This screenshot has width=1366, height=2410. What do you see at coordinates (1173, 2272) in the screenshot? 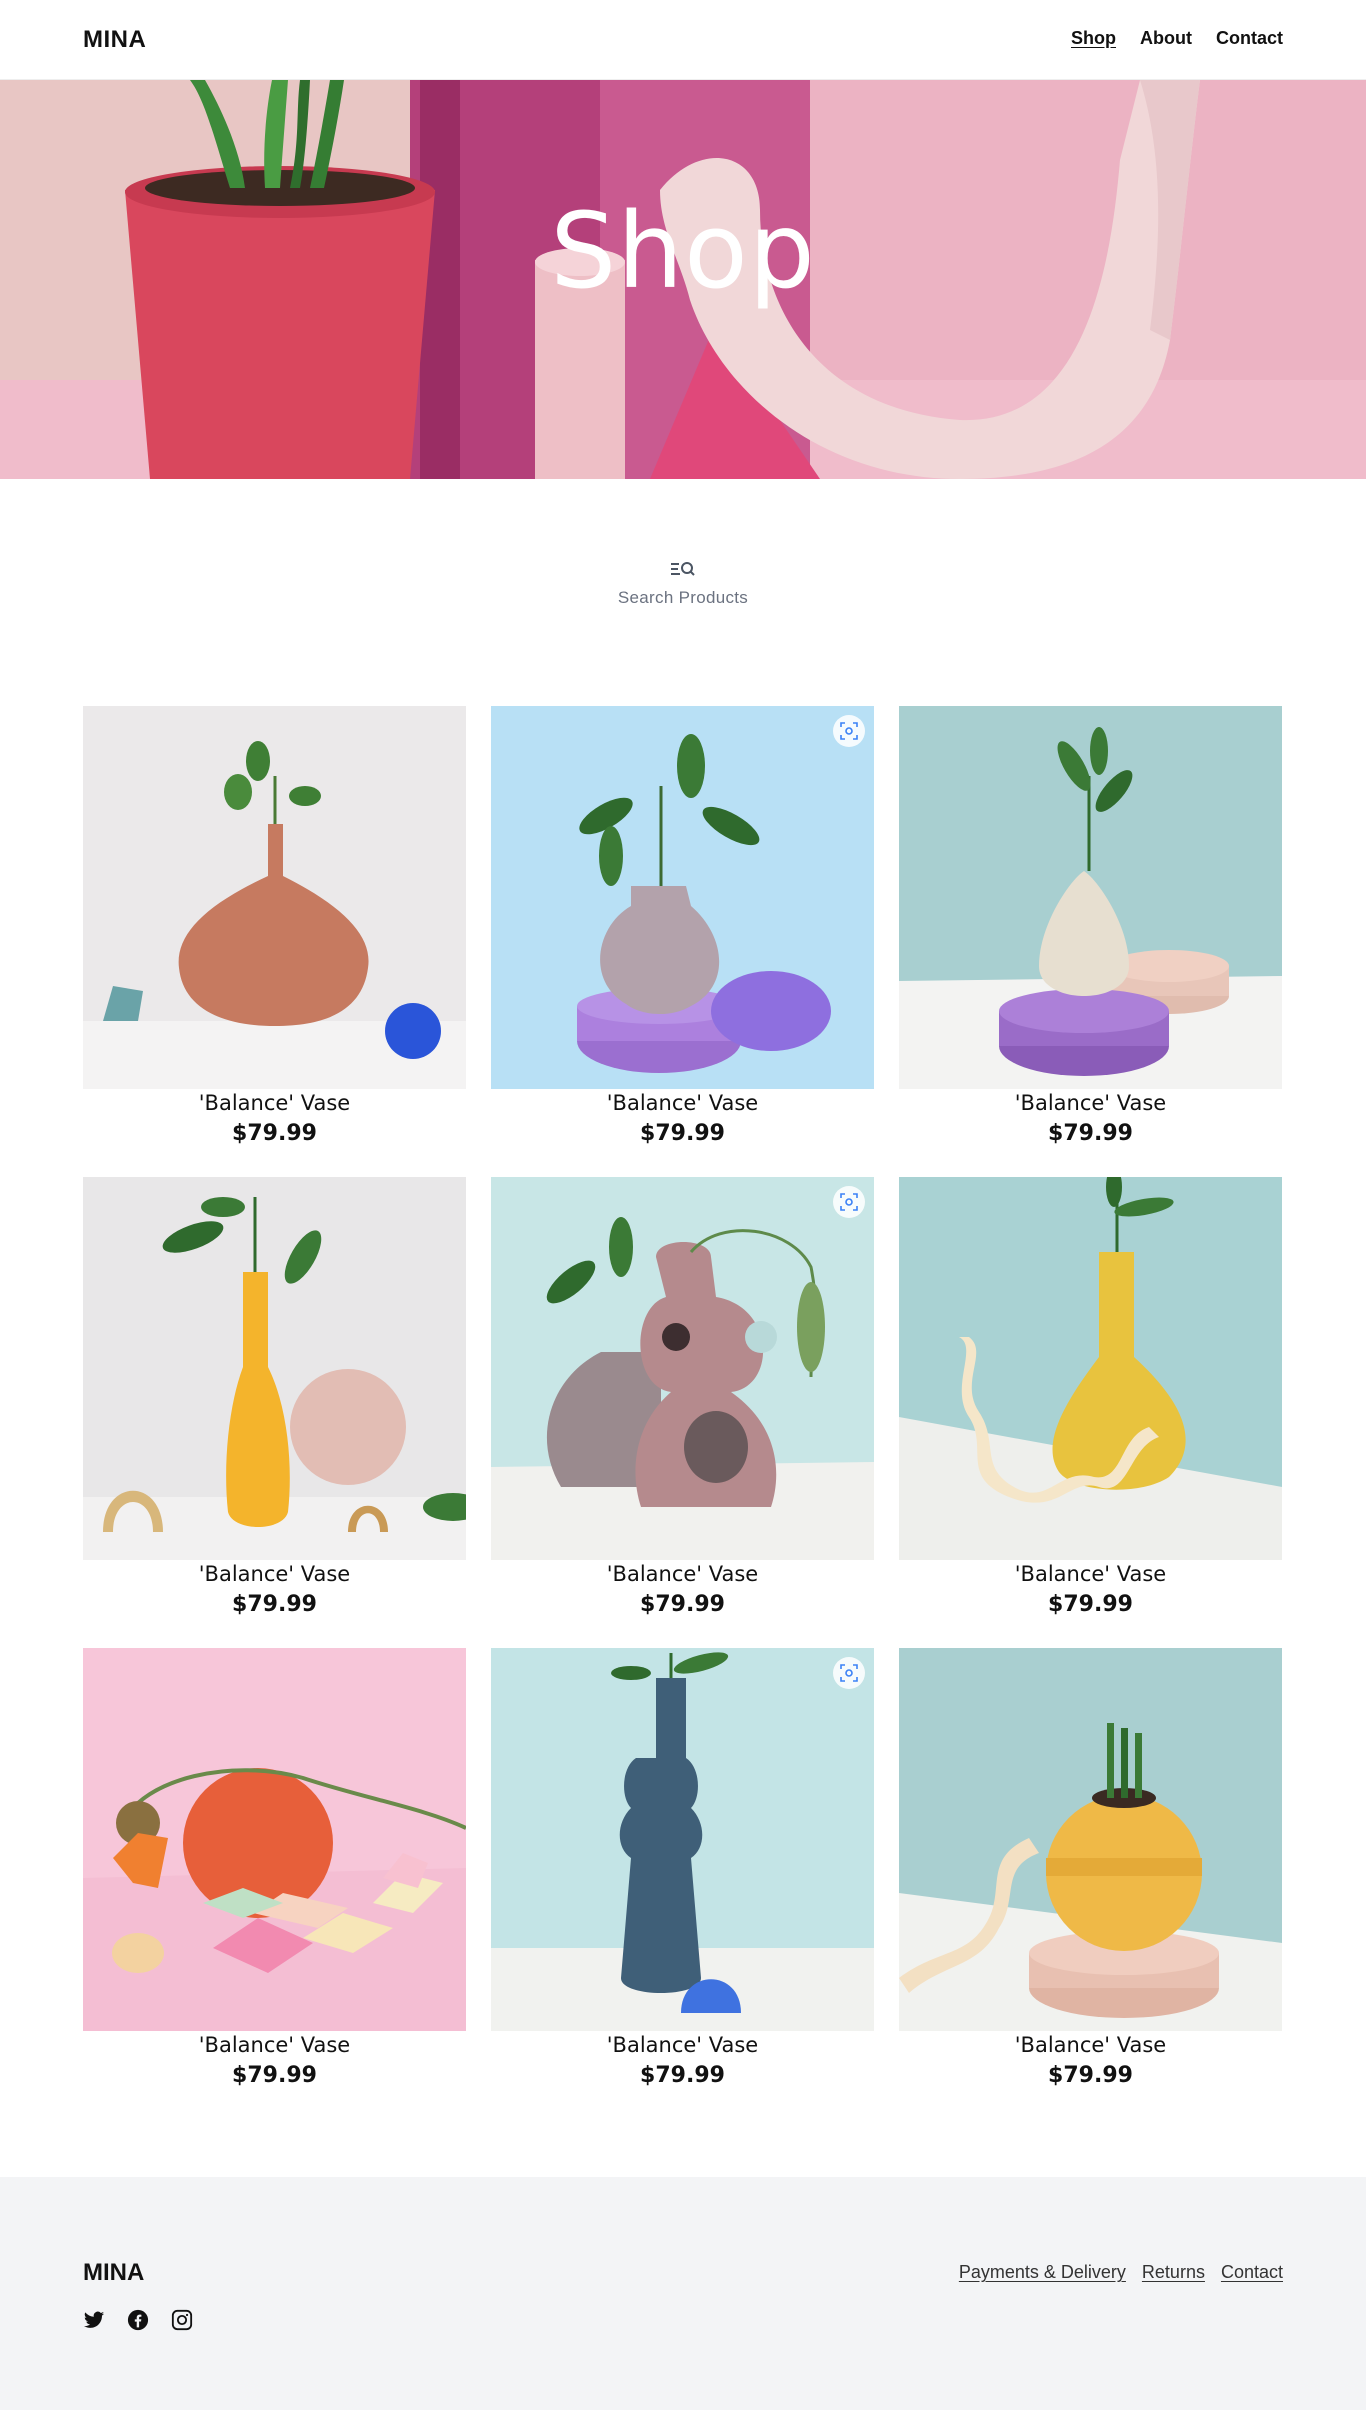
I see `footer-link-returns: Returns` at bounding box center [1173, 2272].